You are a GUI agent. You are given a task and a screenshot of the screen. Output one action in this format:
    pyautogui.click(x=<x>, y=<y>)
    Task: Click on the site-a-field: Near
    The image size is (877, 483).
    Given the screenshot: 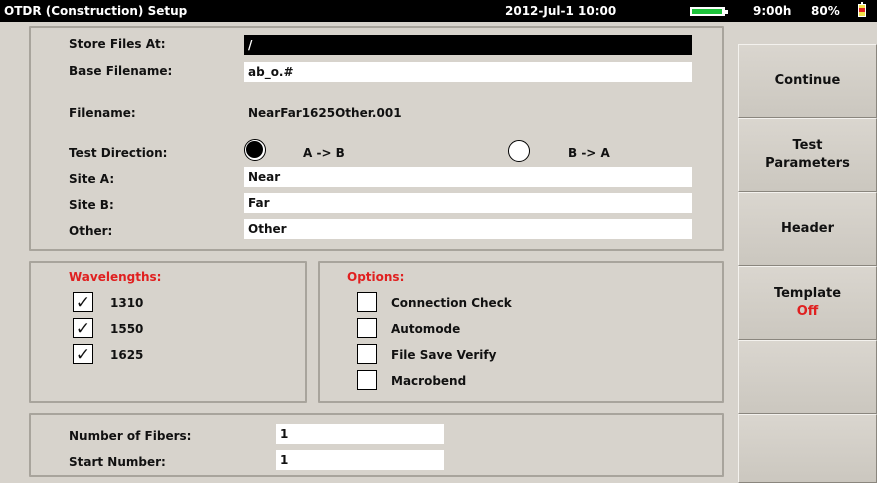 What is the action you would take?
    pyautogui.click(x=468, y=177)
    